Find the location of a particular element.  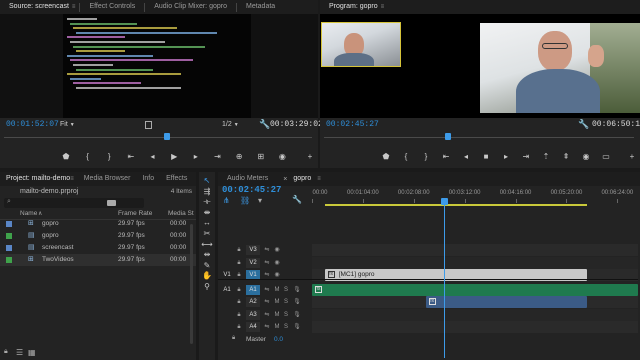

source-patch-a1: A1 is located at coordinates (227, 290).